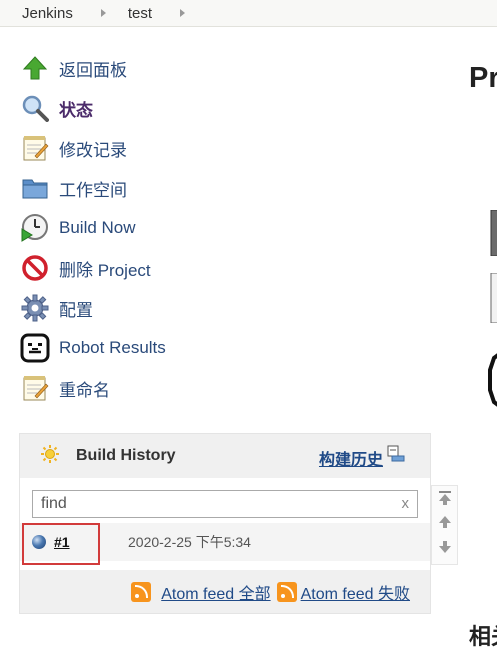 Image resolution: width=497 pixels, height=658 pixels. Describe the element at coordinates (220, 188) in the screenshot. I see `task-workspace: 工作空间` at that location.